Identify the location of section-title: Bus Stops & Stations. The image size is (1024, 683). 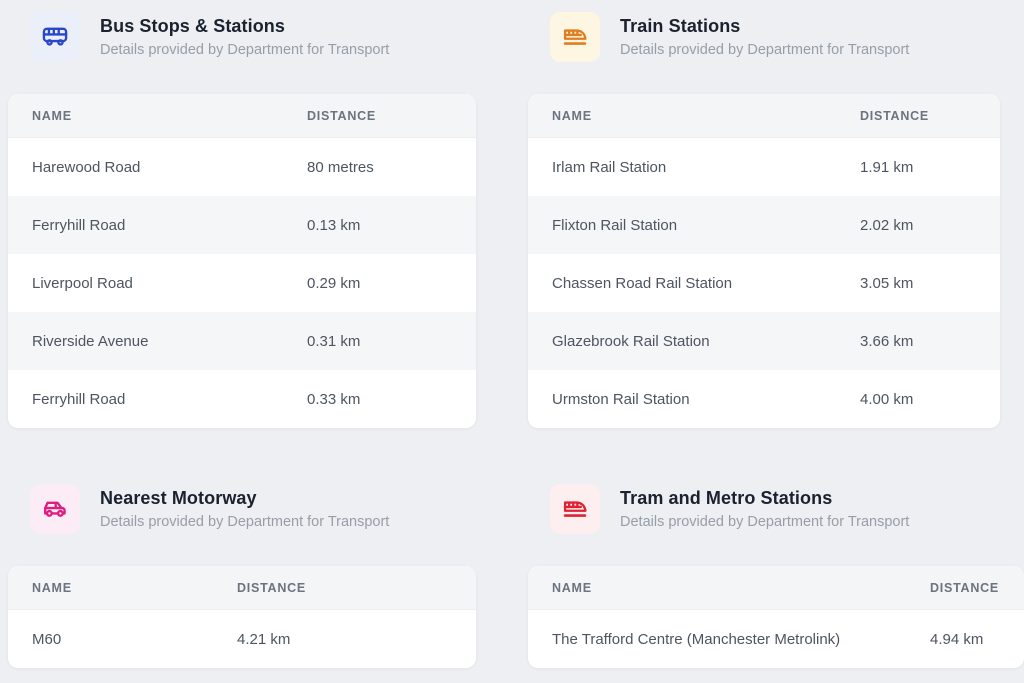
(193, 26).